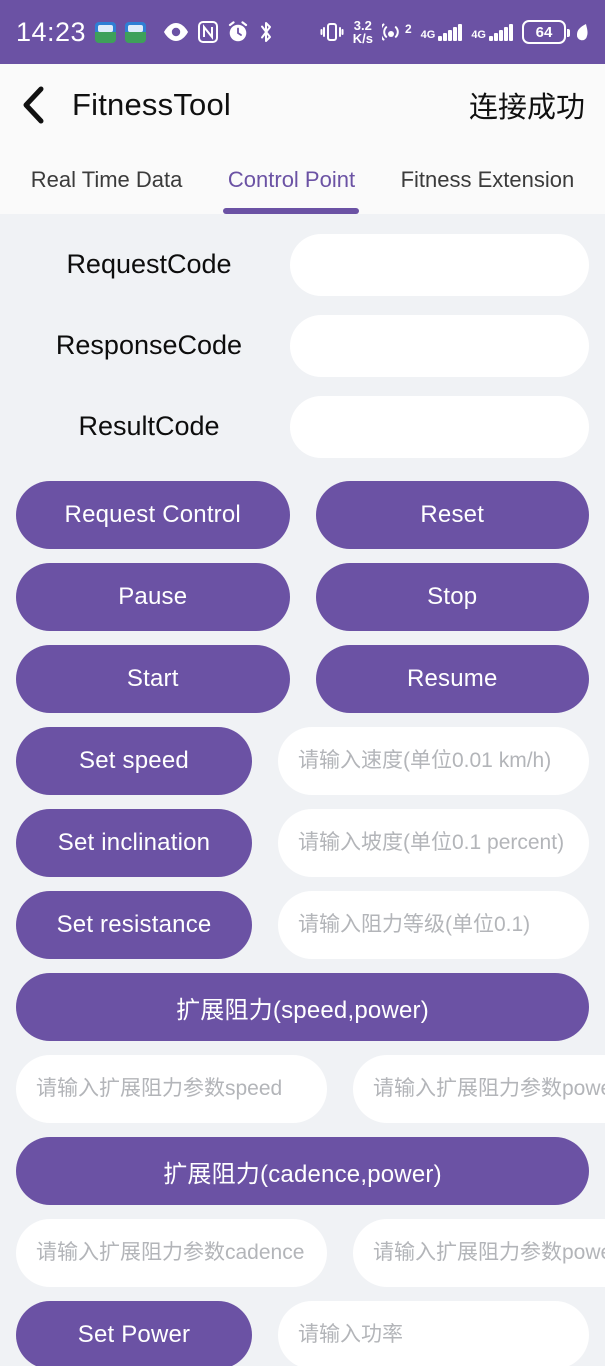 The width and height of the screenshot is (605, 1366). Describe the element at coordinates (478, 34) in the screenshot. I see `cell2-network-label: 4G` at that location.